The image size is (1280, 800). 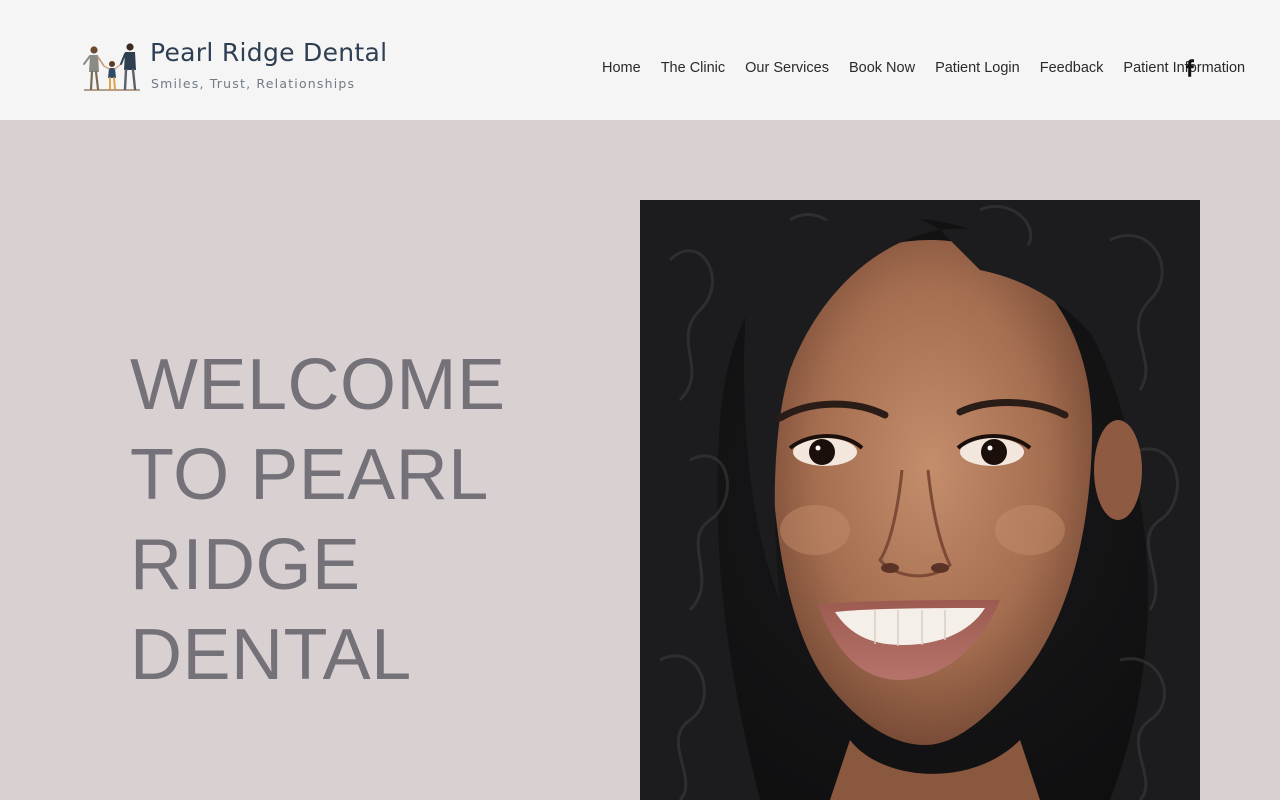 What do you see at coordinates (318, 520) in the screenshot?
I see `hero-title: WELCOME TO PEARL RIDGE DENTAL` at bounding box center [318, 520].